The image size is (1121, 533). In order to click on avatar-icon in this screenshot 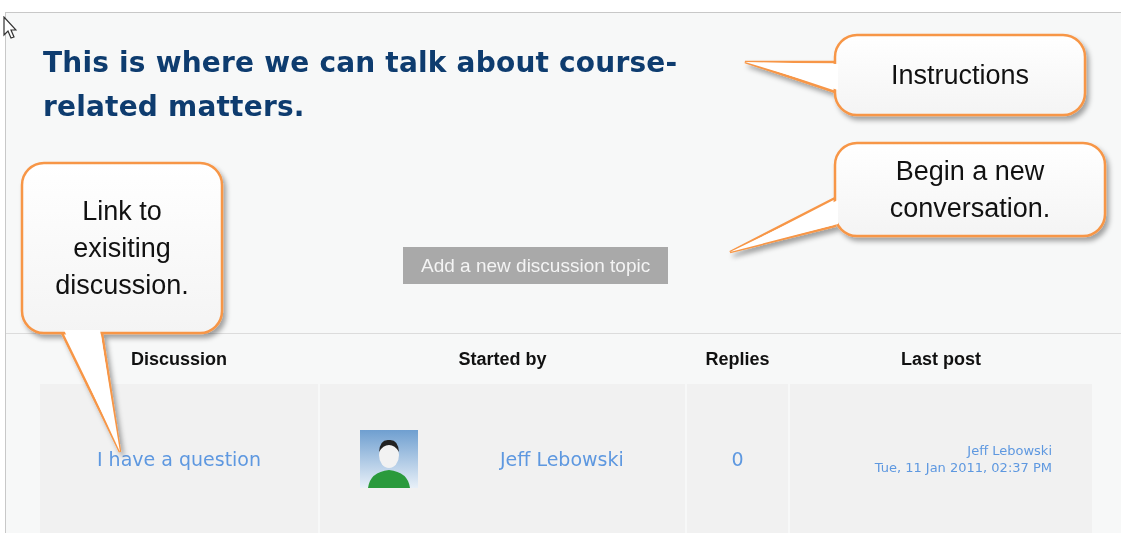, I will do `click(389, 459)`.